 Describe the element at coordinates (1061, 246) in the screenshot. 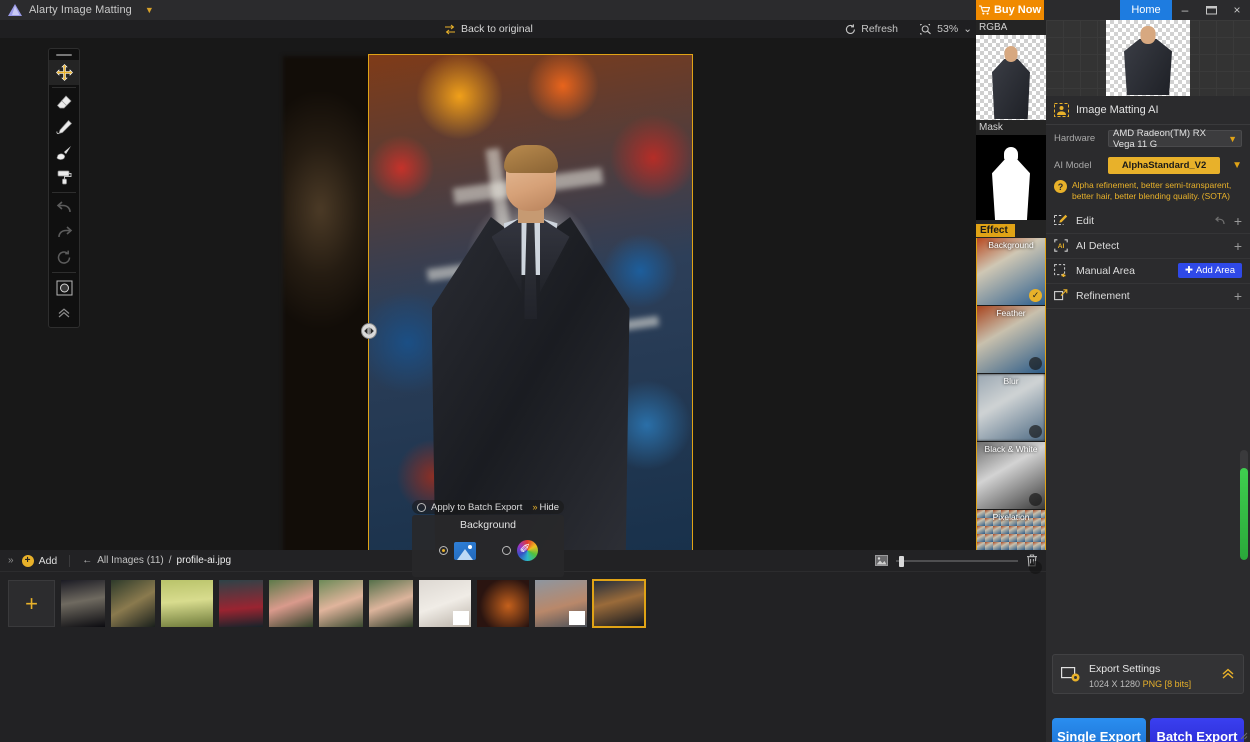

I see `svg-text: AI` at that location.